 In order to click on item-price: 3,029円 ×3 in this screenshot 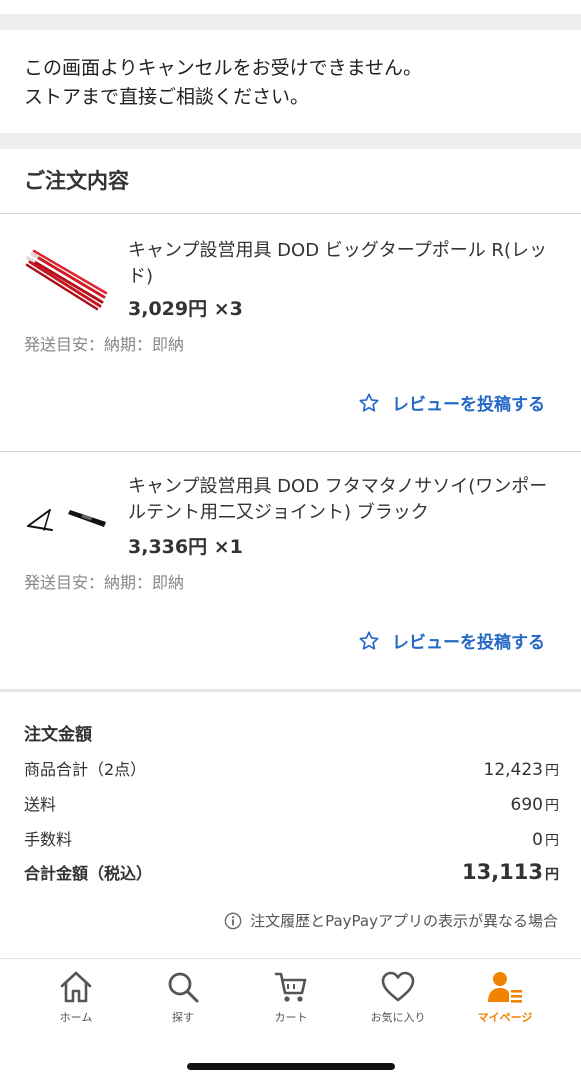, I will do `click(185, 307)`.